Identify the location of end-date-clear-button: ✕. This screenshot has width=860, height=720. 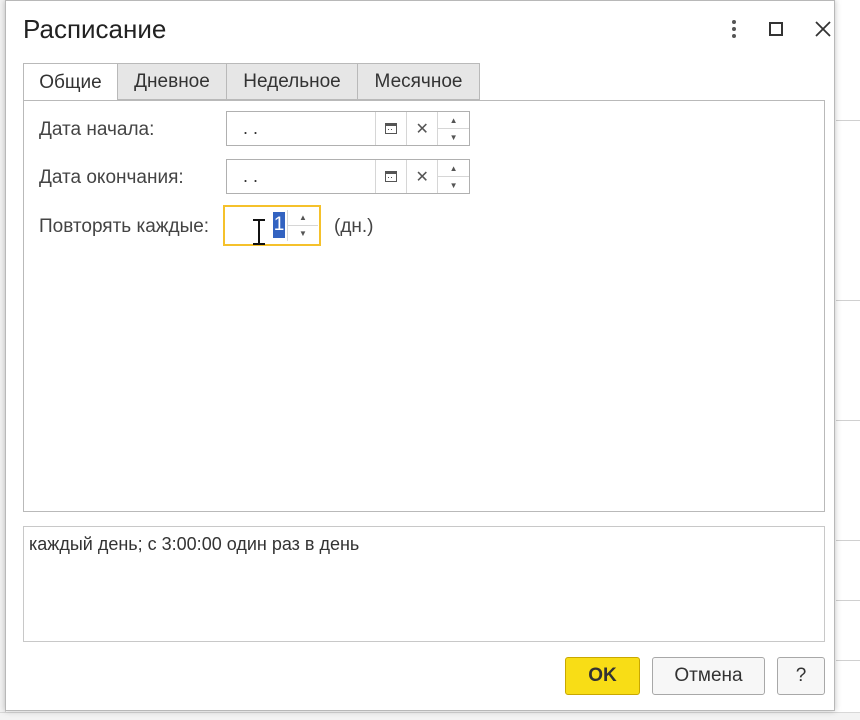
(423, 176).